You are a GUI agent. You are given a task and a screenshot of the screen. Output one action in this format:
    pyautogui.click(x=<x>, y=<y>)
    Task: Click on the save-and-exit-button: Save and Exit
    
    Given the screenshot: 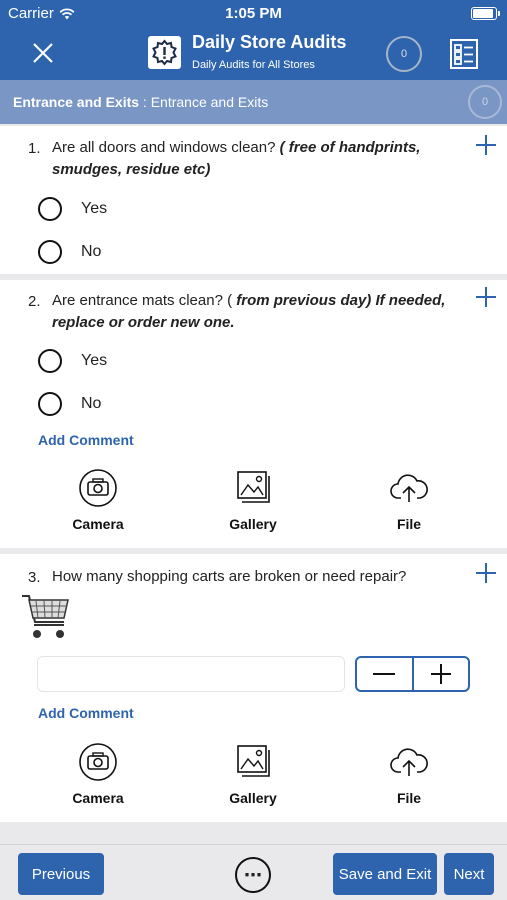 What is the action you would take?
    pyautogui.click(x=385, y=874)
    